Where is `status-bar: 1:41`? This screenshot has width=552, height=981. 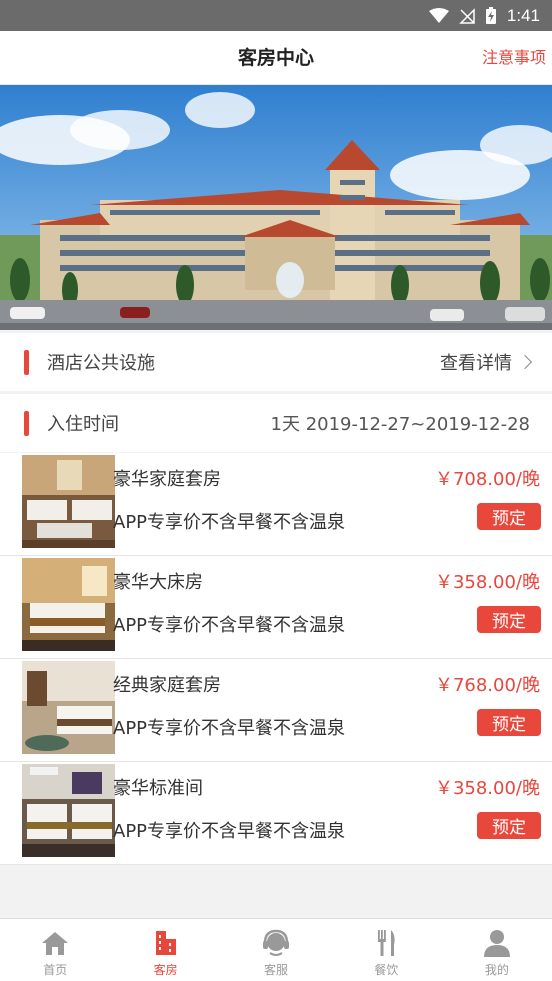
status-bar: 1:41 is located at coordinates (276, 15).